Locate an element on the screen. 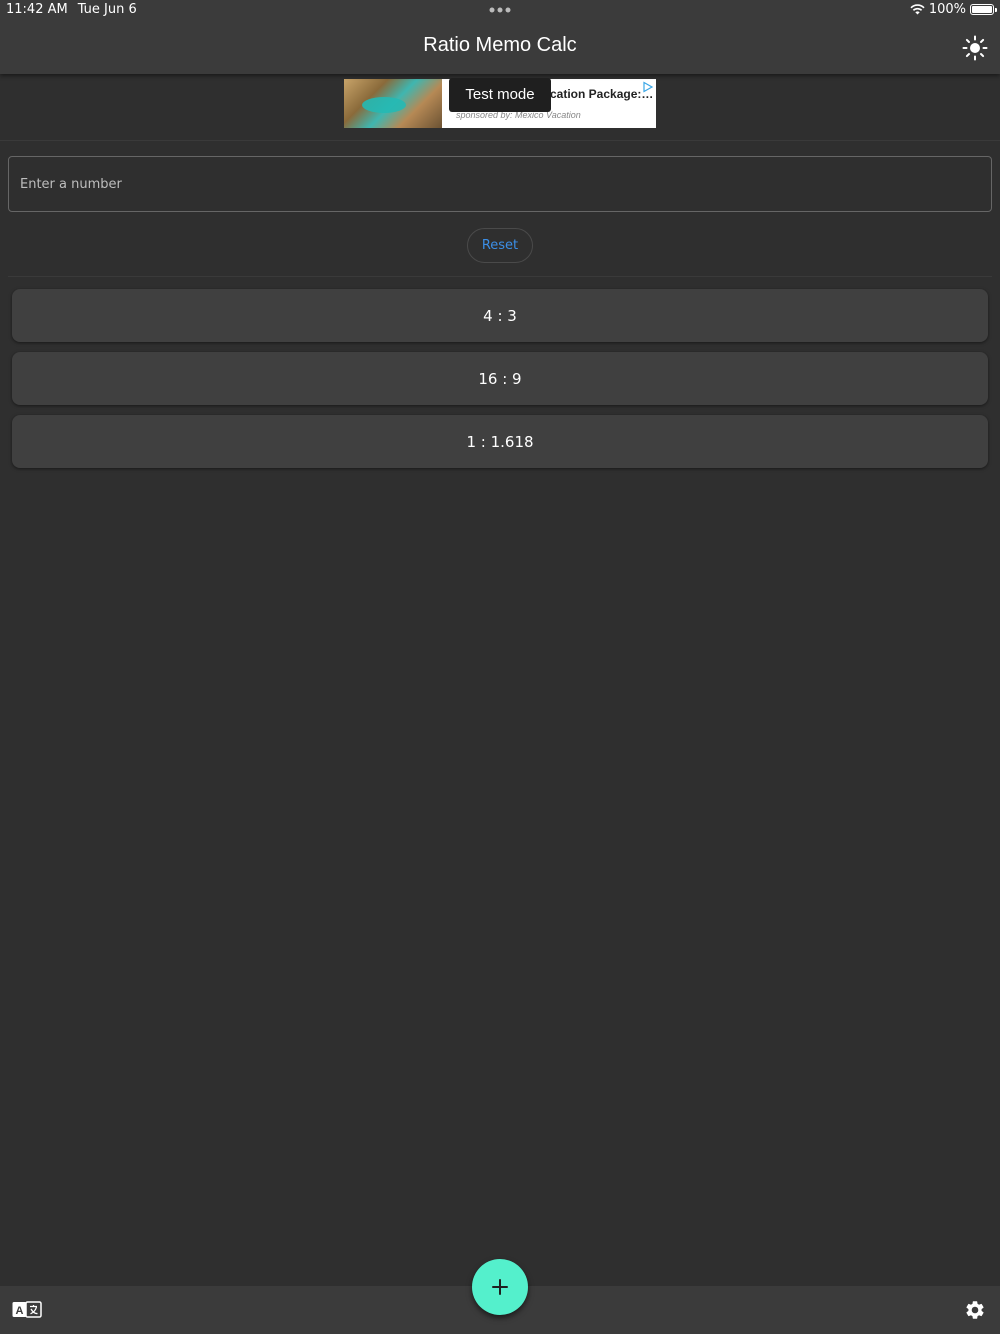 This screenshot has width=1000, height=1334. ratio-item: 1 : 1.618 is located at coordinates (500, 441).